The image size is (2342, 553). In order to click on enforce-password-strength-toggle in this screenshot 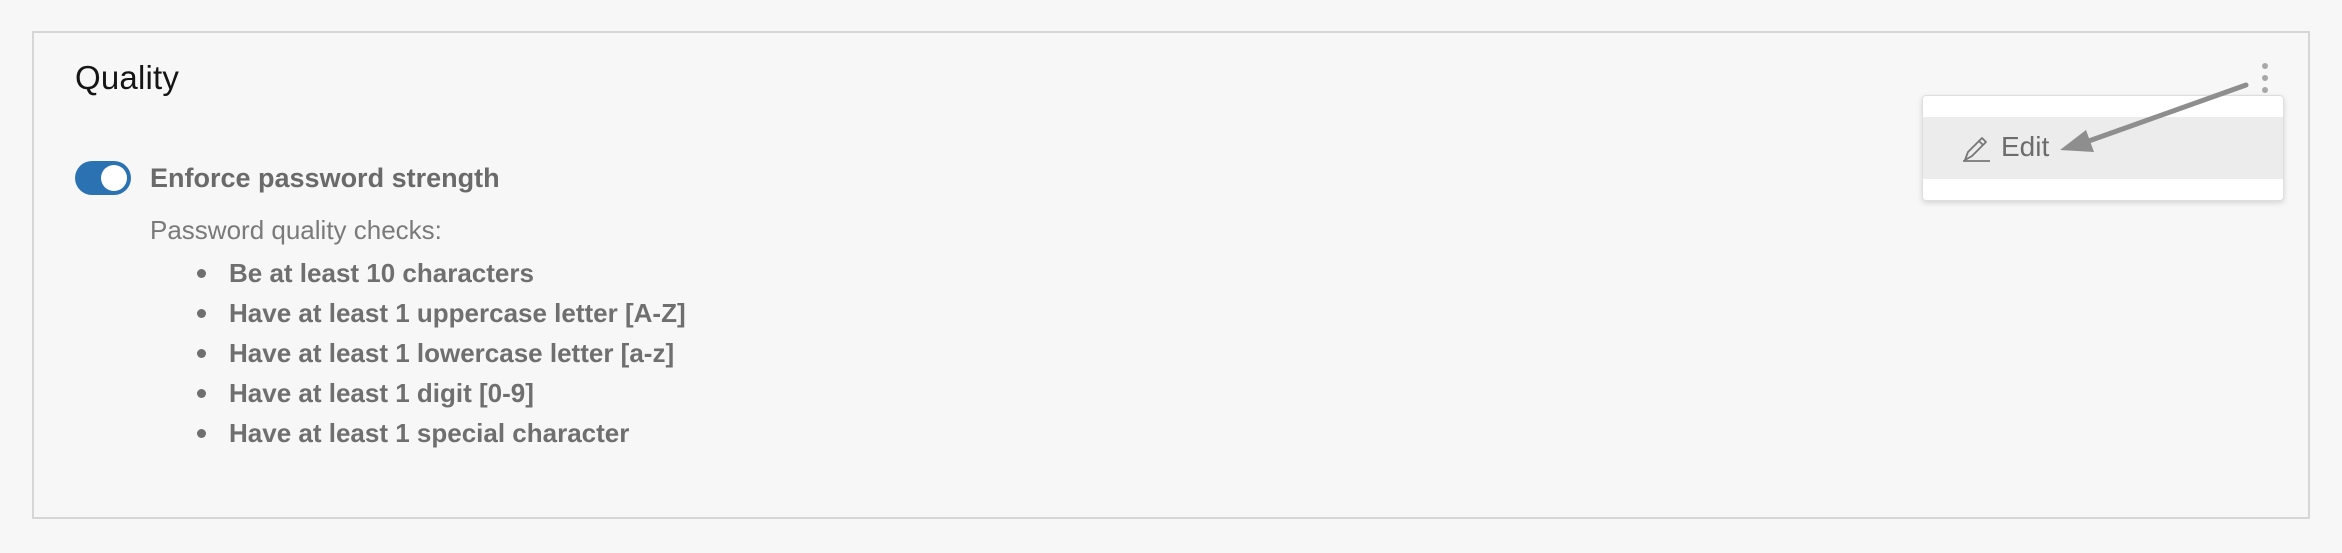, I will do `click(103, 178)`.